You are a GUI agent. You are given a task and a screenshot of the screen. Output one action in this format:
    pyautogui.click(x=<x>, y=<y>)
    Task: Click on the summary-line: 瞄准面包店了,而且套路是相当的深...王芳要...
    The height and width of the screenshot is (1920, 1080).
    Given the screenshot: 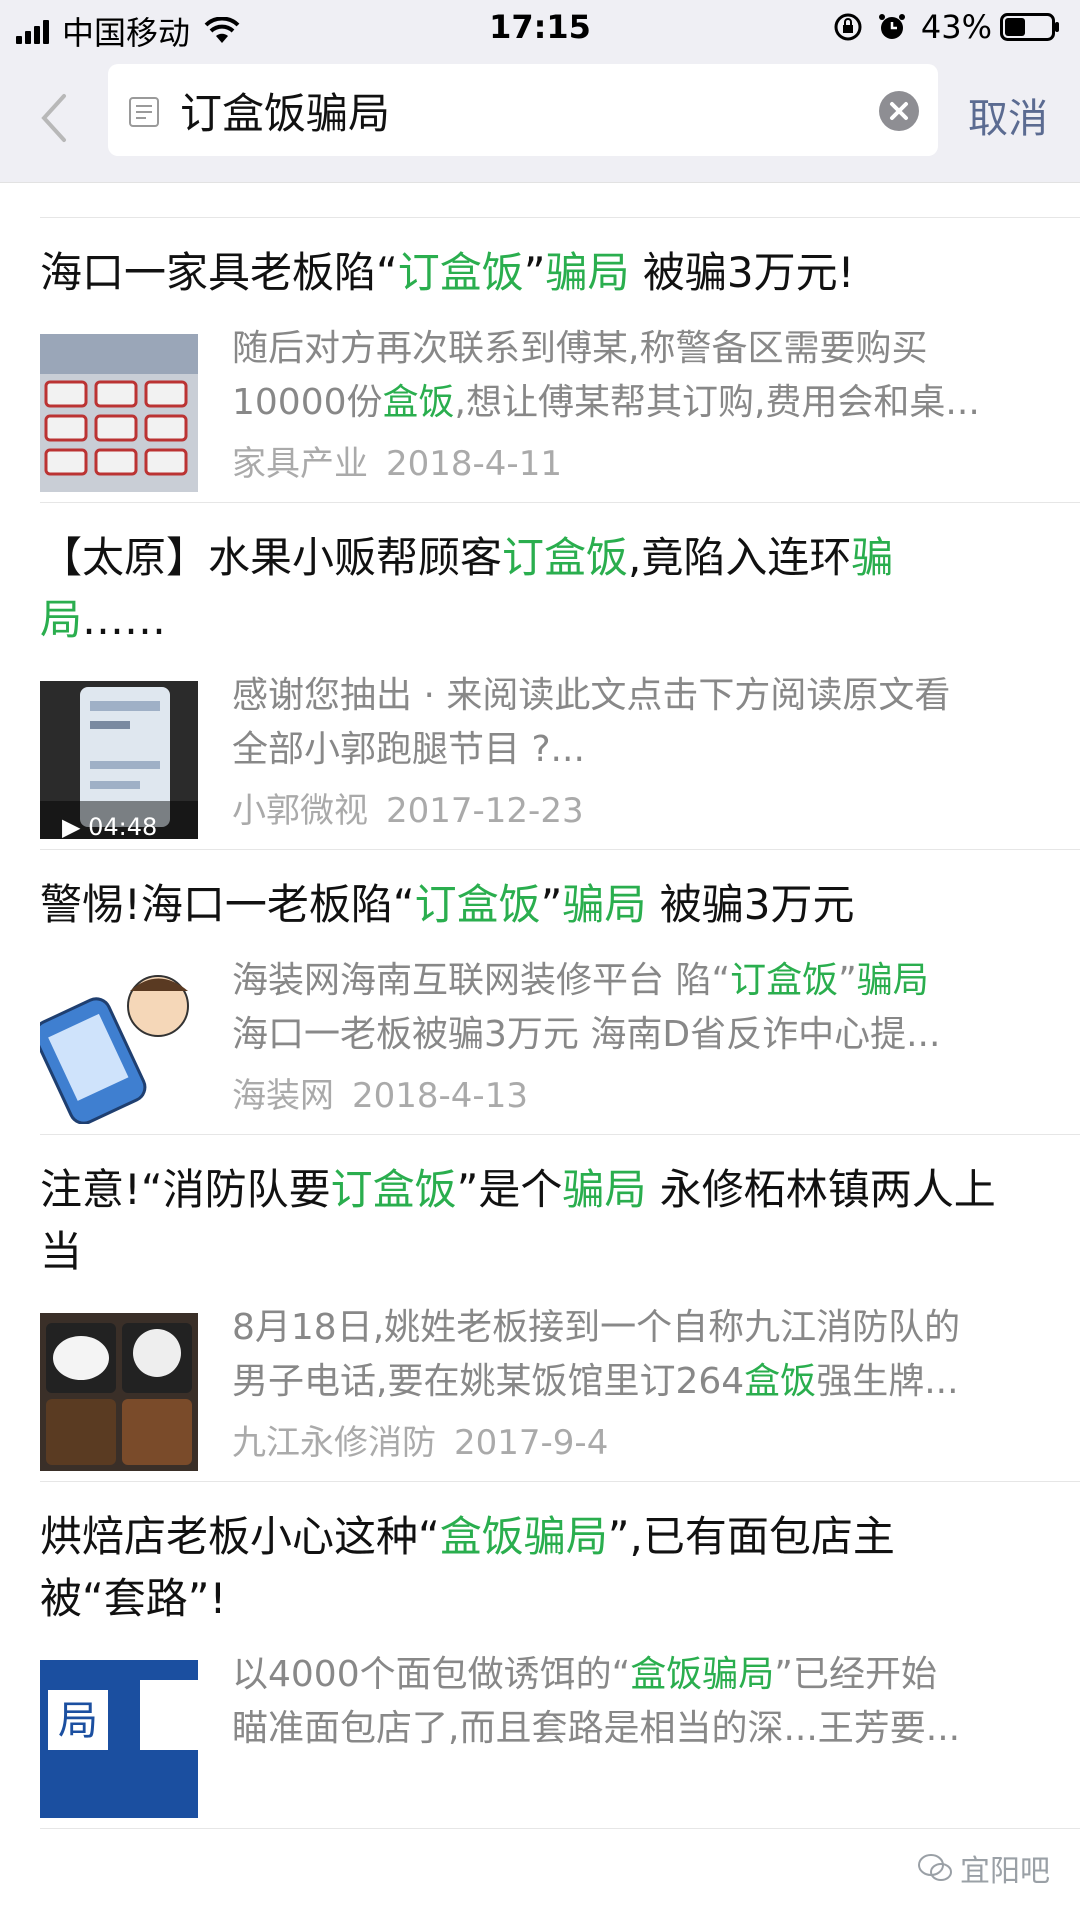 What is the action you would take?
    pyautogui.click(x=642, y=1729)
    